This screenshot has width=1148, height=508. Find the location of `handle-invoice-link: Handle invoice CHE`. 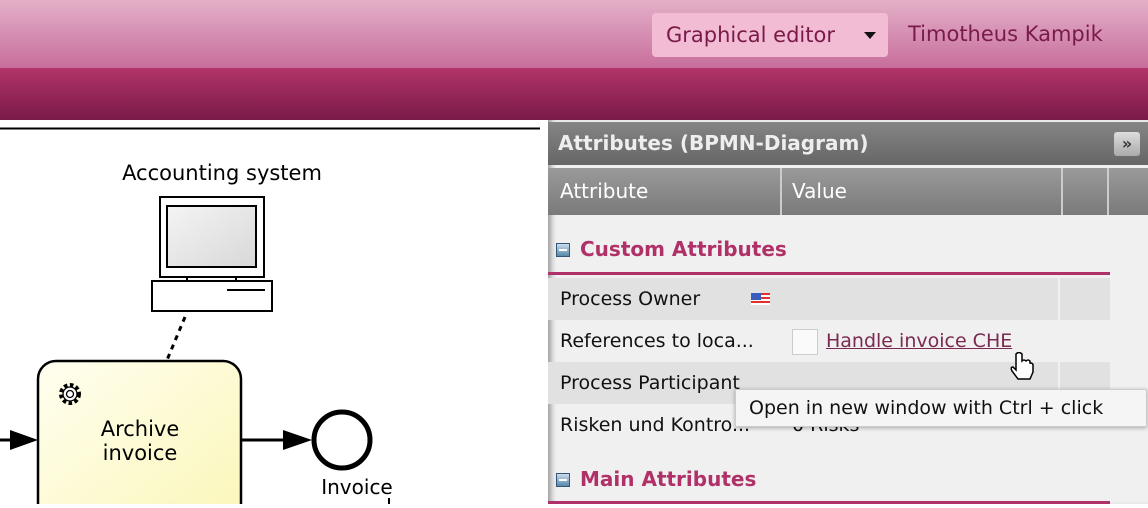

handle-invoice-link: Handle invoice CHE is located at coordinates (919, 341).